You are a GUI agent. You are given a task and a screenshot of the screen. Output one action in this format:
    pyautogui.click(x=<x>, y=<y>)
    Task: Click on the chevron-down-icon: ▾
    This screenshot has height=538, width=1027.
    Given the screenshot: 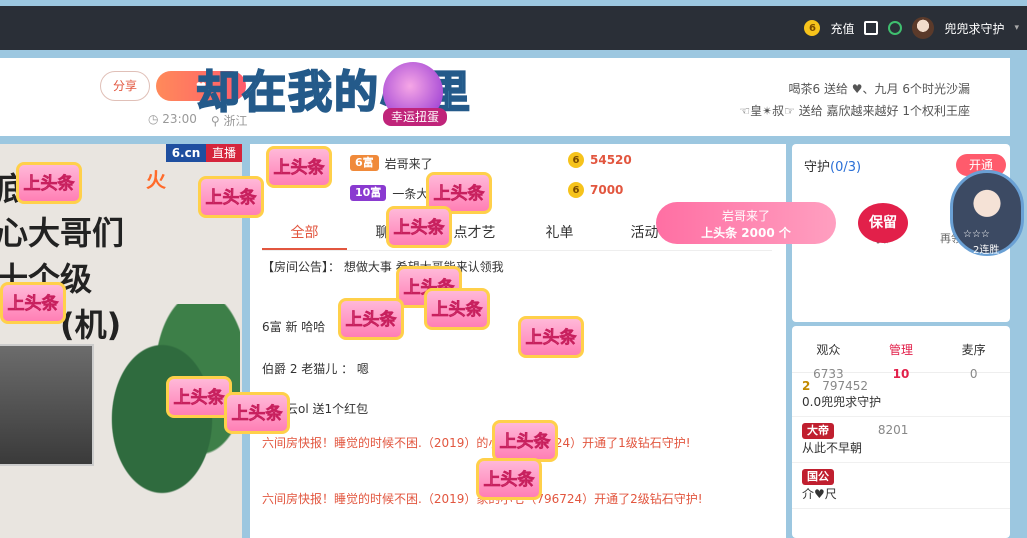 What is the action you would take?
    pyautogui.click(x=1016, y=28)
    